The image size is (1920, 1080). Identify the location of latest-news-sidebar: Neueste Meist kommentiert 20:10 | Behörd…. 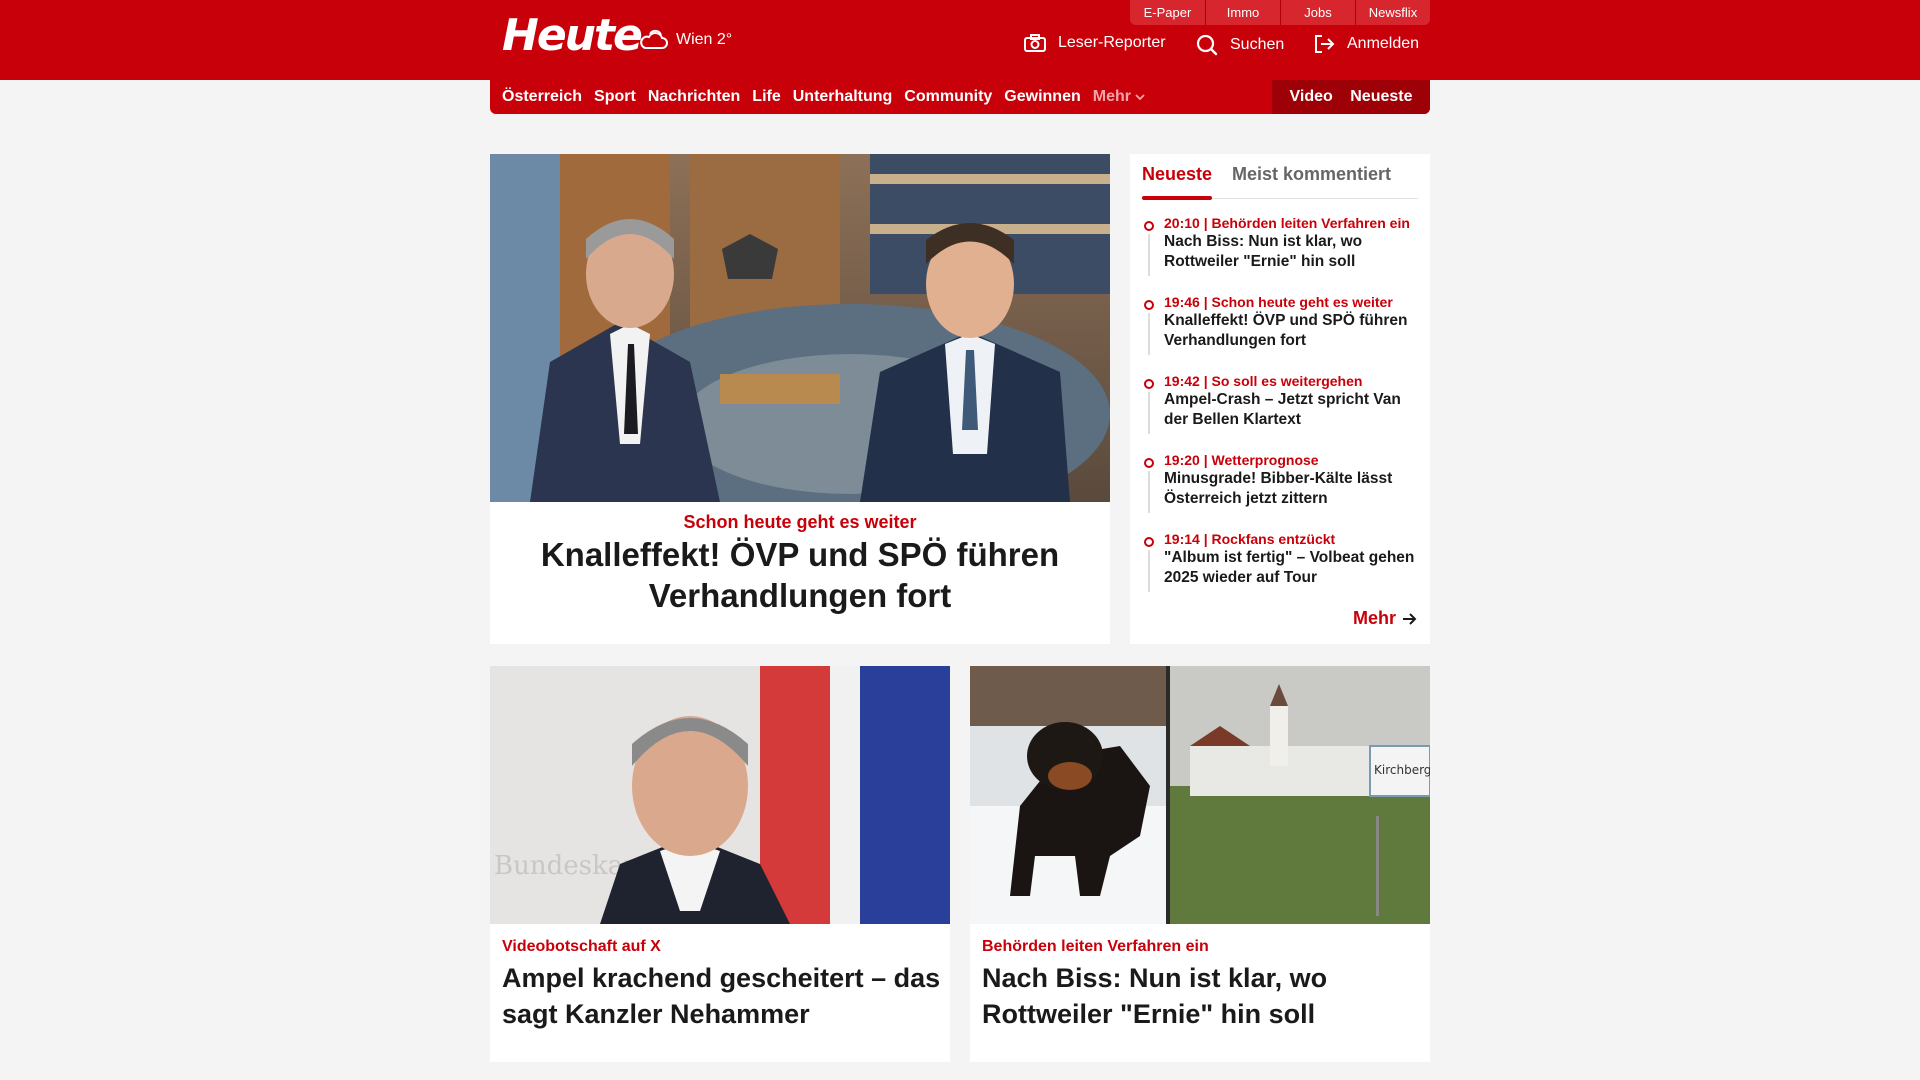
(1280, 399).